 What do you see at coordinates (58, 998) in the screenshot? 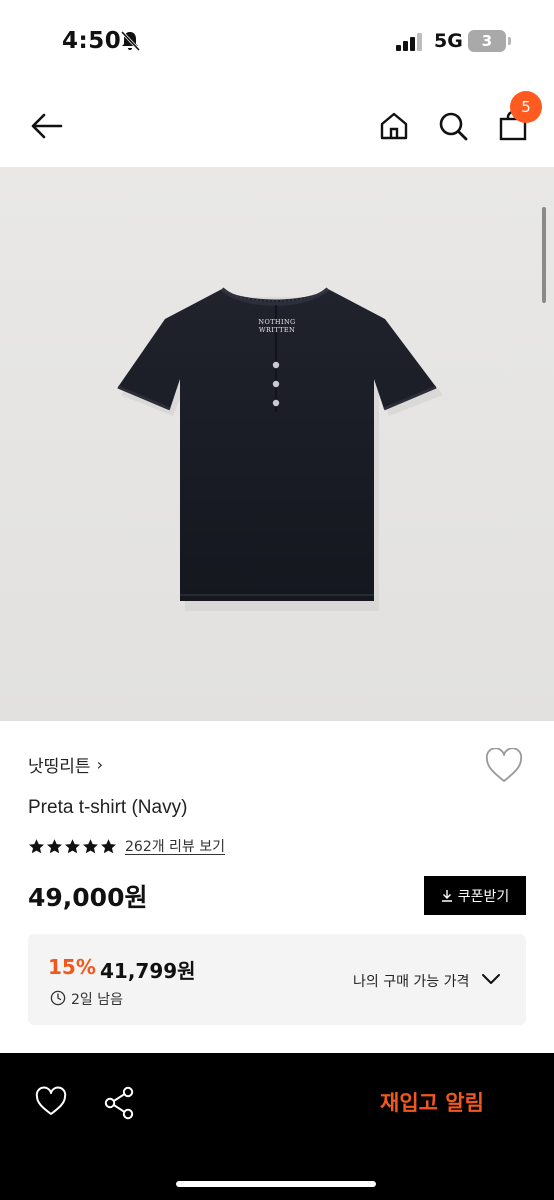
I see `clock-icon` at bounding box center [58, 998].